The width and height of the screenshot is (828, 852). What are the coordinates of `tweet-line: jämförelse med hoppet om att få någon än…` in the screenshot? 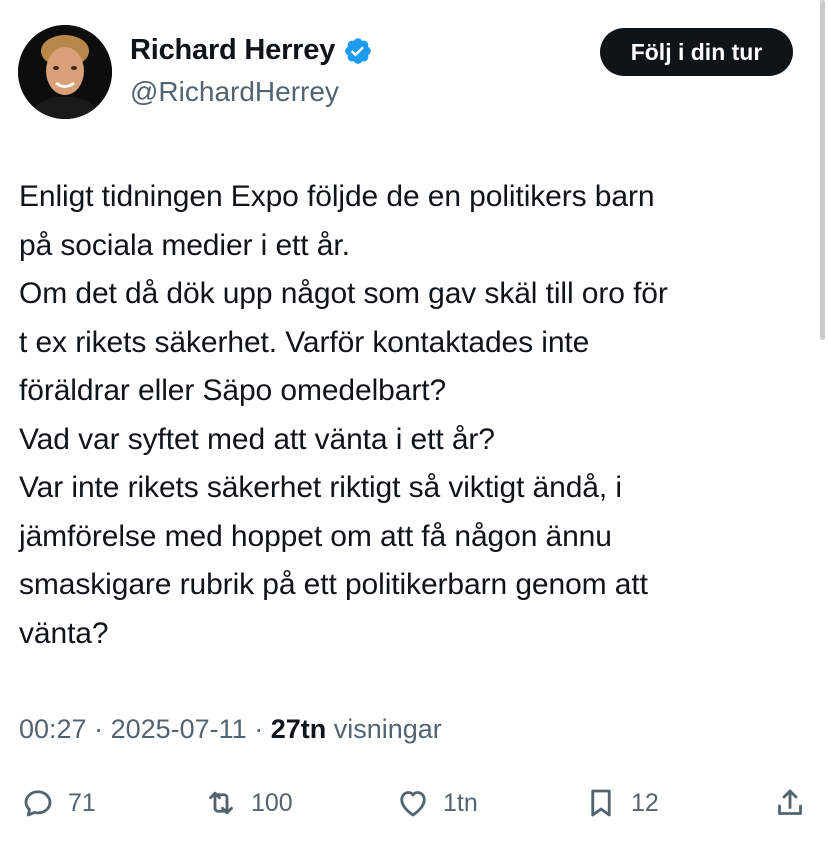 It's located at (315, 536).